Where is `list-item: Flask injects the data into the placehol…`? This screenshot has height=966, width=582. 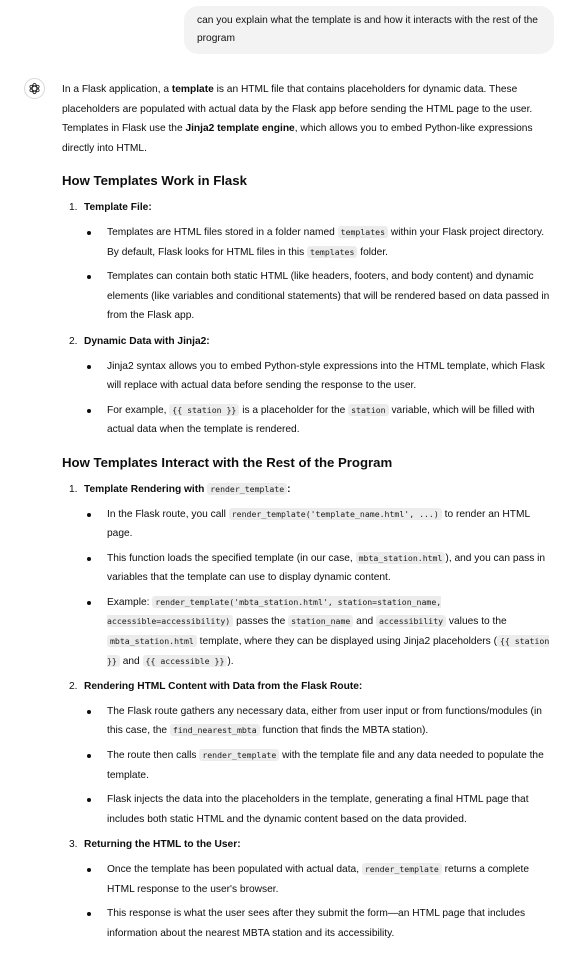
list-item: Flask injects the data into the placehol… is located at coordinates (320, 809).